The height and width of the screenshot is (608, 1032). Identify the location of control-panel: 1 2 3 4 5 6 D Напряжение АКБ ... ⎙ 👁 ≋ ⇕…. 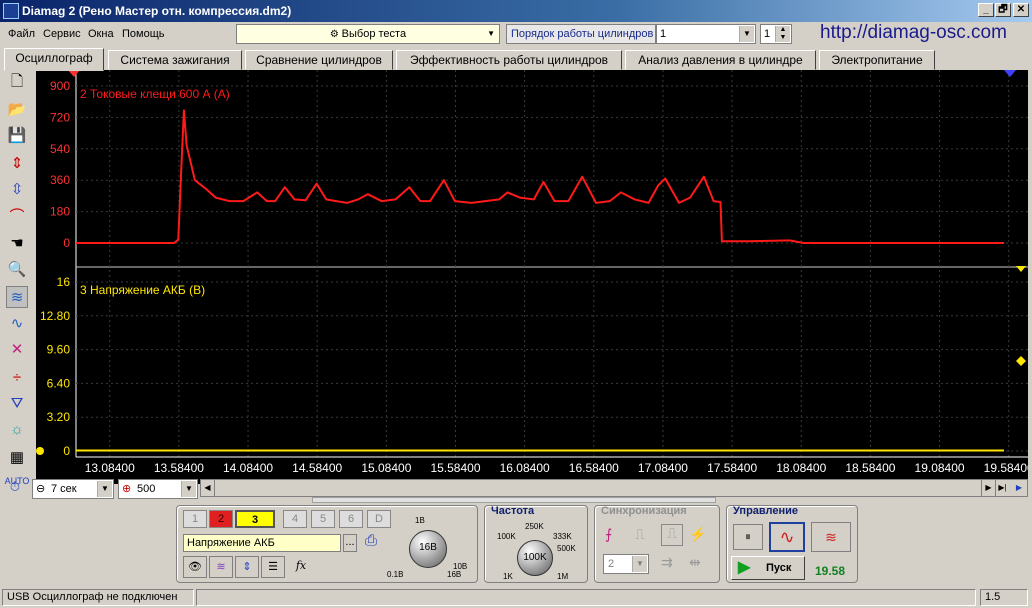
(518, 546).